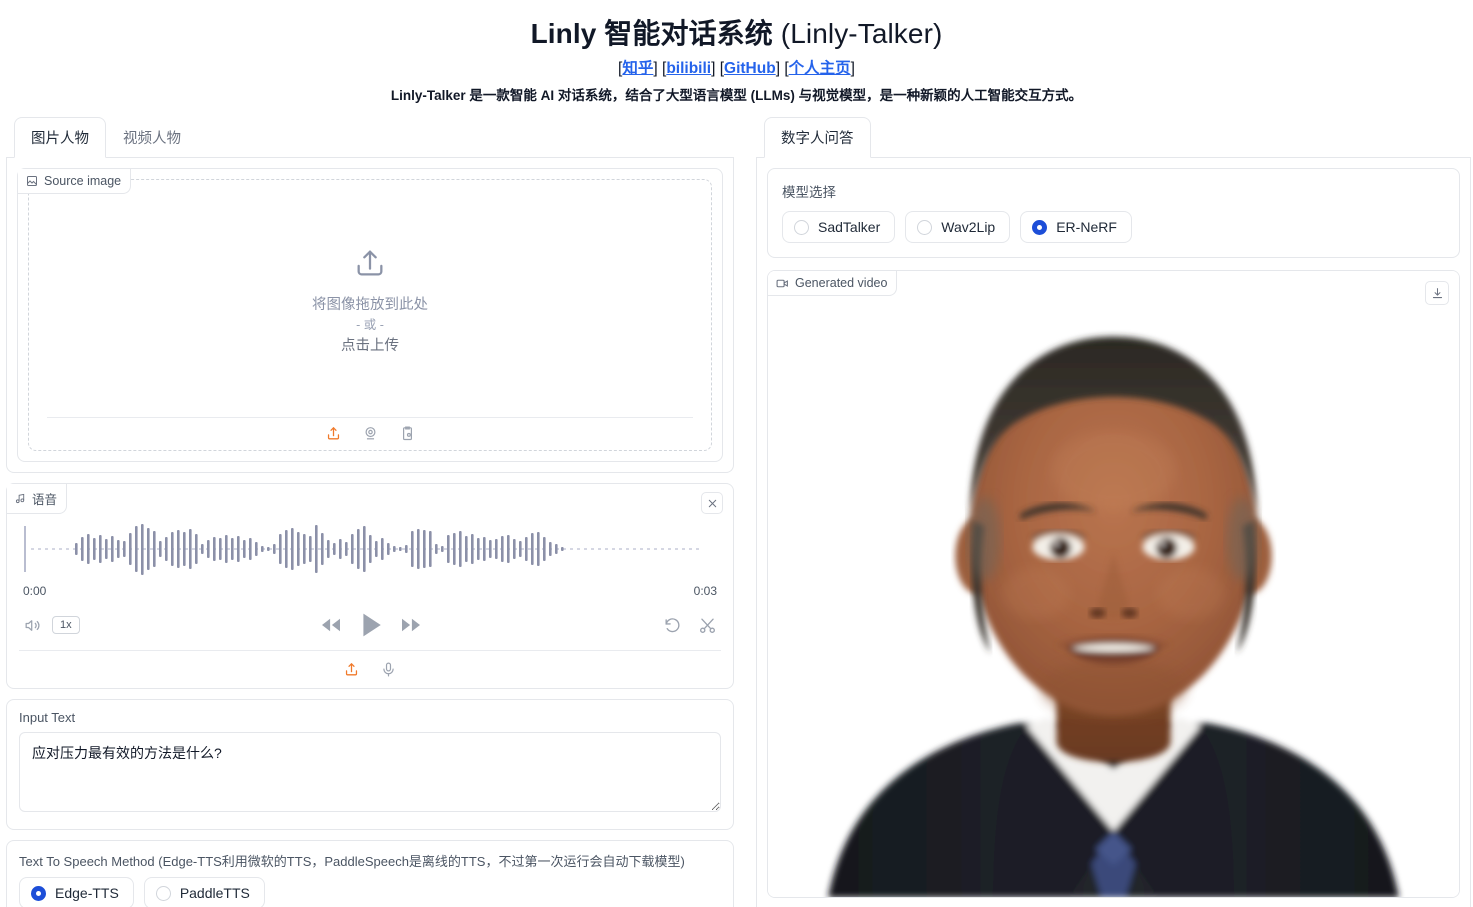 This screenshot has height=907, width=1473. What do you see at coordinates (32, 181) in the screenshot?
I see `image-icon` at bounding box center [32, 181].